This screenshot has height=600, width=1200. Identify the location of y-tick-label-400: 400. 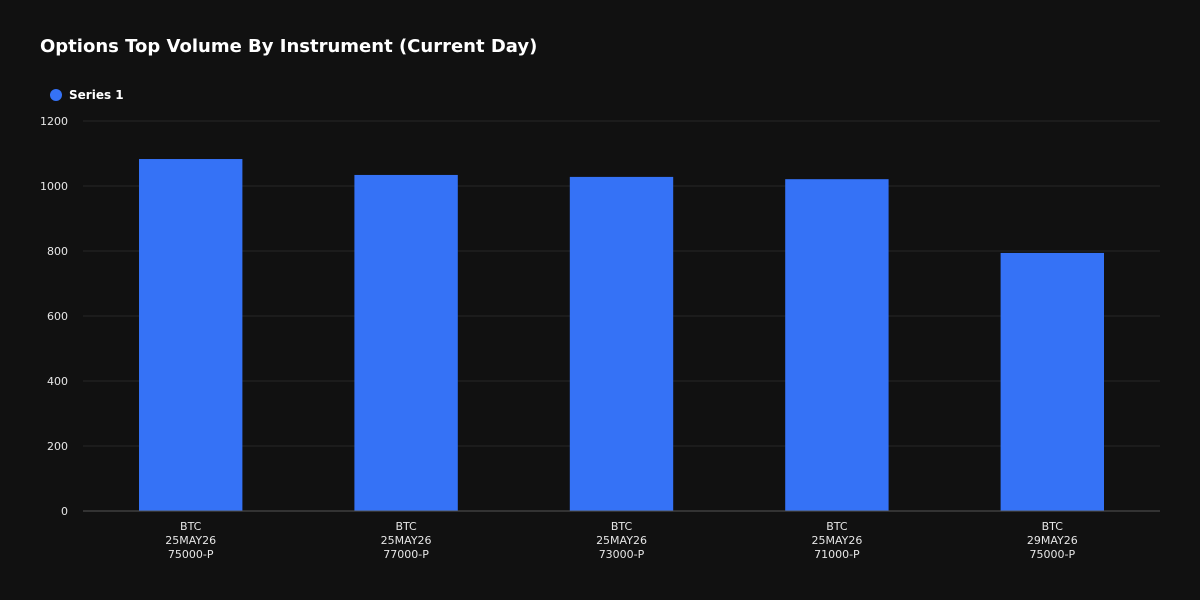
(57, 381).